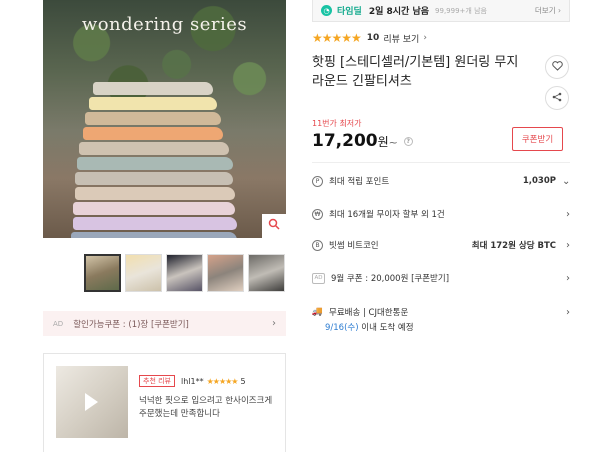  Describe the element at coordinates (337, 123) in the screenshot. I see `lowest-price-label: 11번가 최저가` at that location.